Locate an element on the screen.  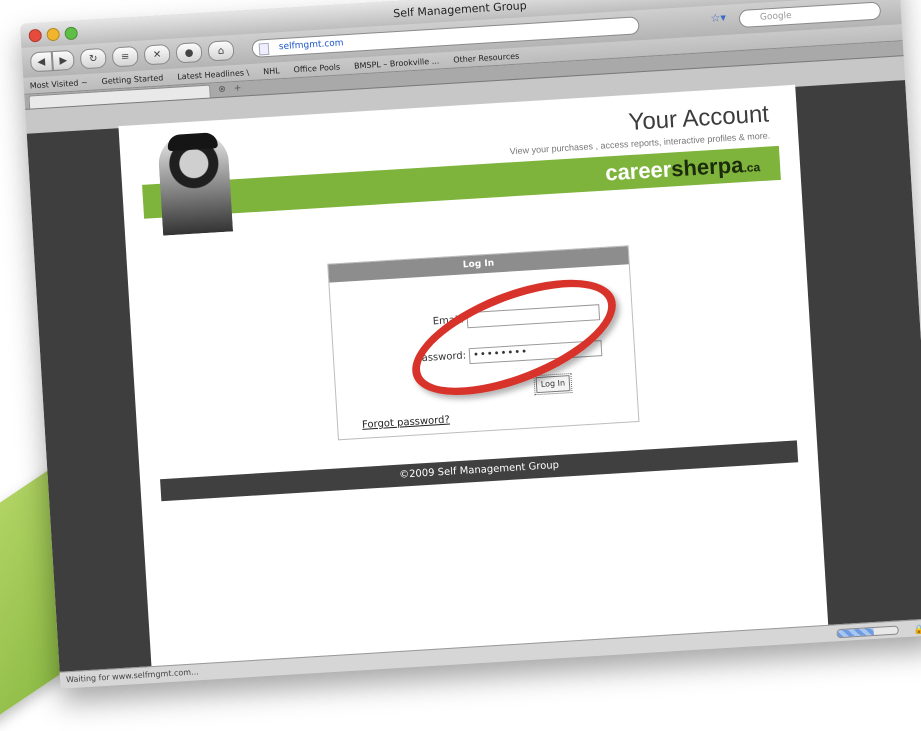
reload-icon: ↻ is located at coordinates (93, 58).